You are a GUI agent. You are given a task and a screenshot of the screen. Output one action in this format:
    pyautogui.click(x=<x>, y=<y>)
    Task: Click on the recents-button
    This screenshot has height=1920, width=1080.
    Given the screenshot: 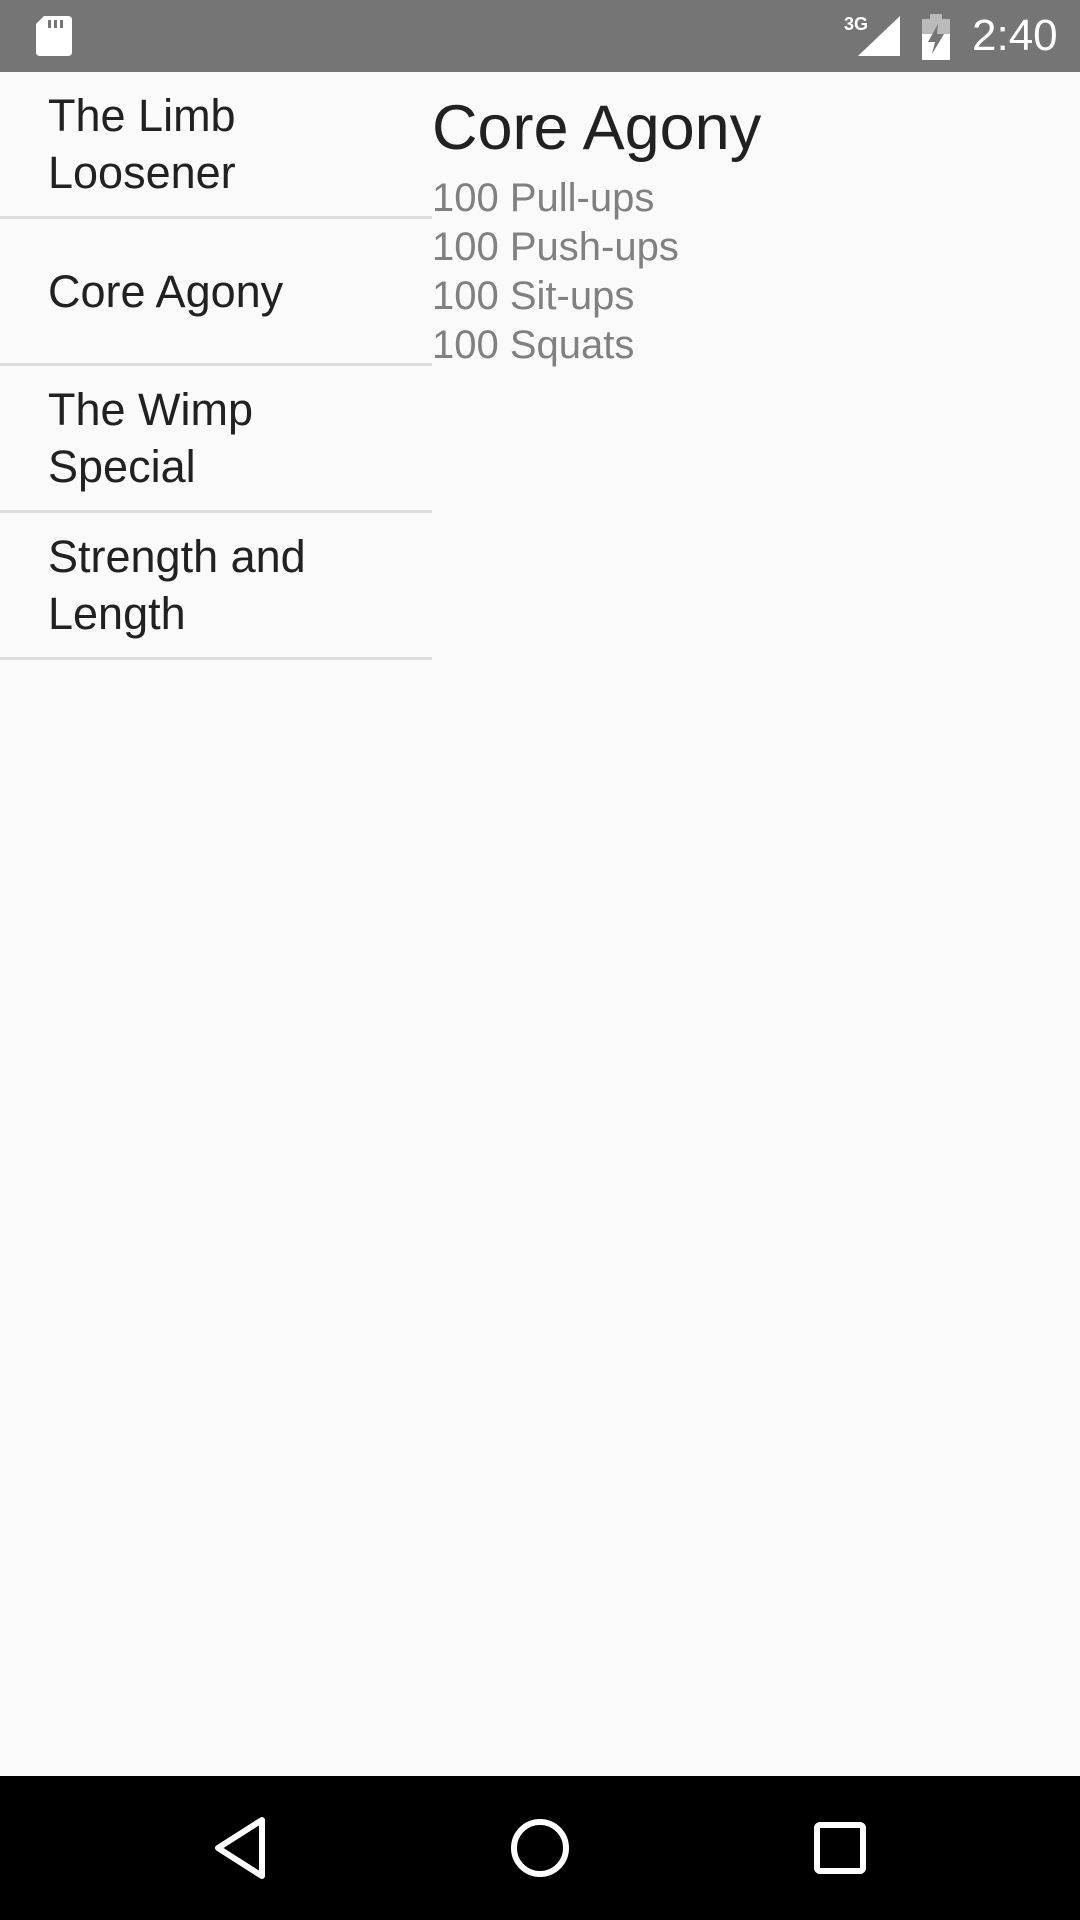 What is the action you would take?
    pyautogui.click(x=840, y=1848)
    